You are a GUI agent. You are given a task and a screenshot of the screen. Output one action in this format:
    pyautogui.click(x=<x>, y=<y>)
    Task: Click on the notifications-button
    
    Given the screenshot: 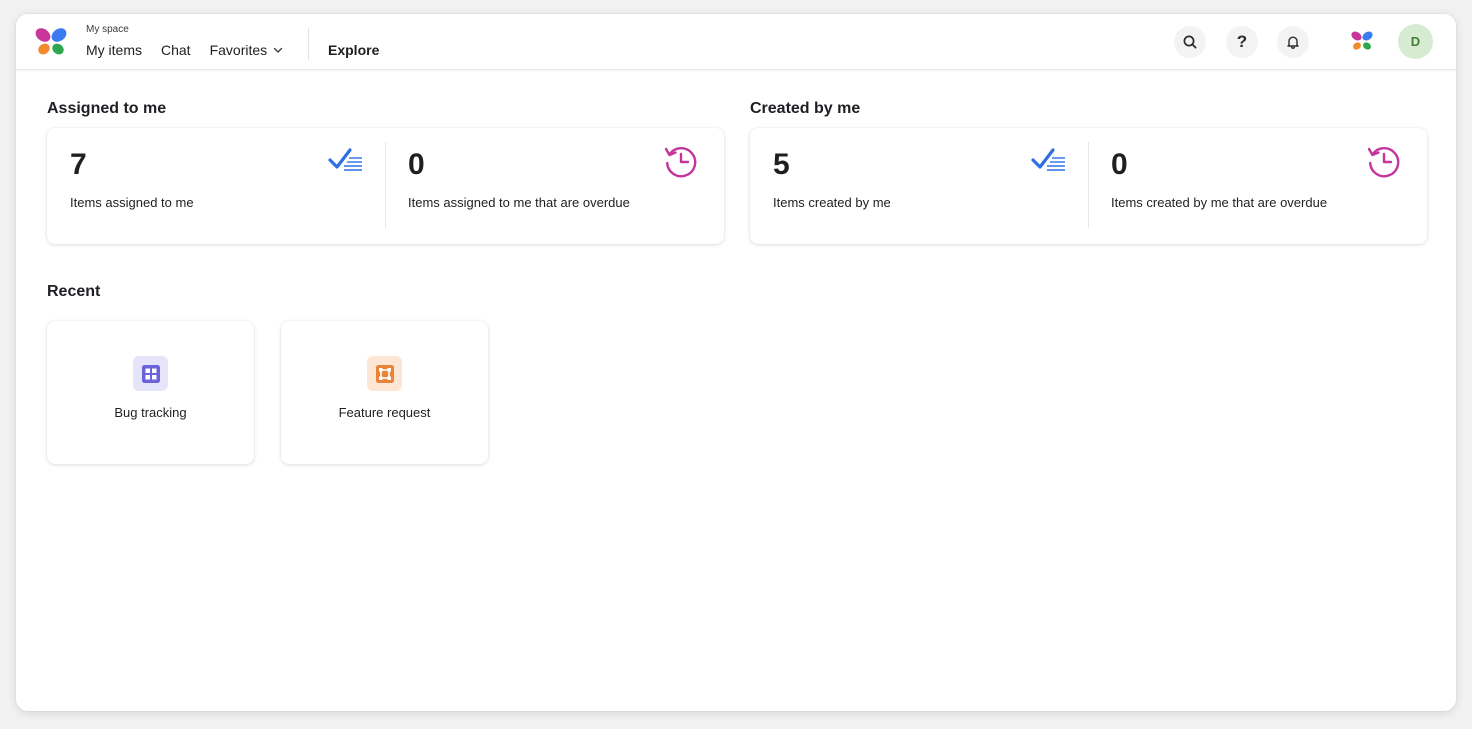 What is the action you would take?
    pyautogui.click(x=1293, y=42)
    